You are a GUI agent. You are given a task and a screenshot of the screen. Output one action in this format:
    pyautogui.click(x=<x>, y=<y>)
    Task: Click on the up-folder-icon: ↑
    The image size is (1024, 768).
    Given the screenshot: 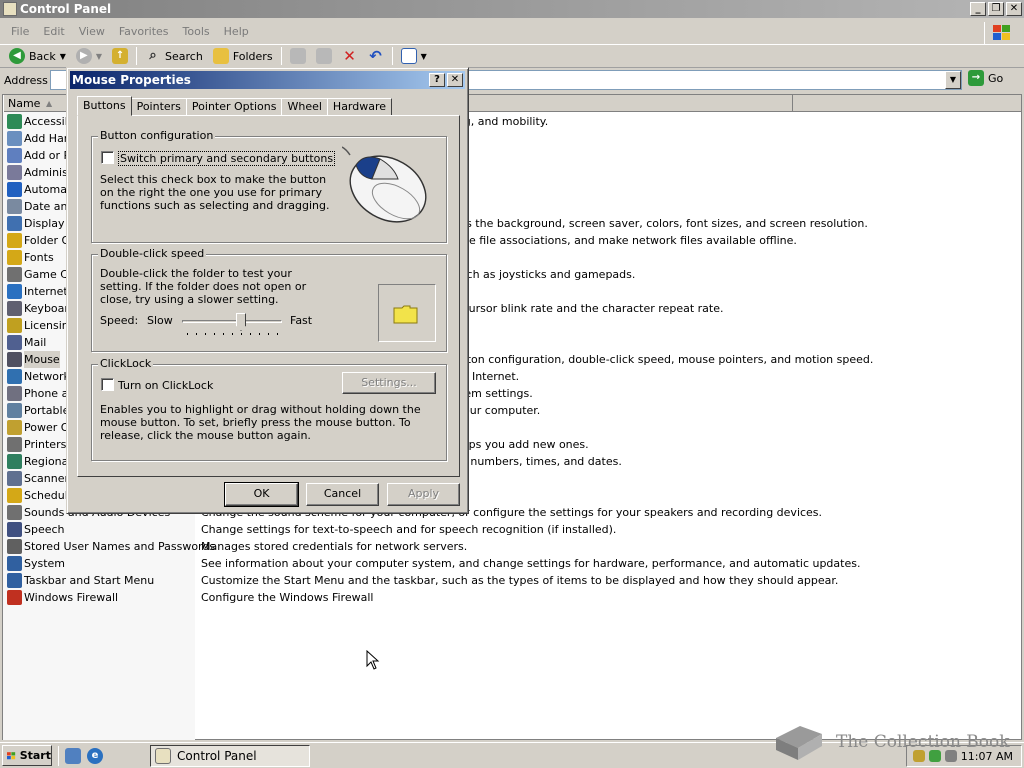 What is the action you would take?
    pyautogui.click(x=120, y=56)
    